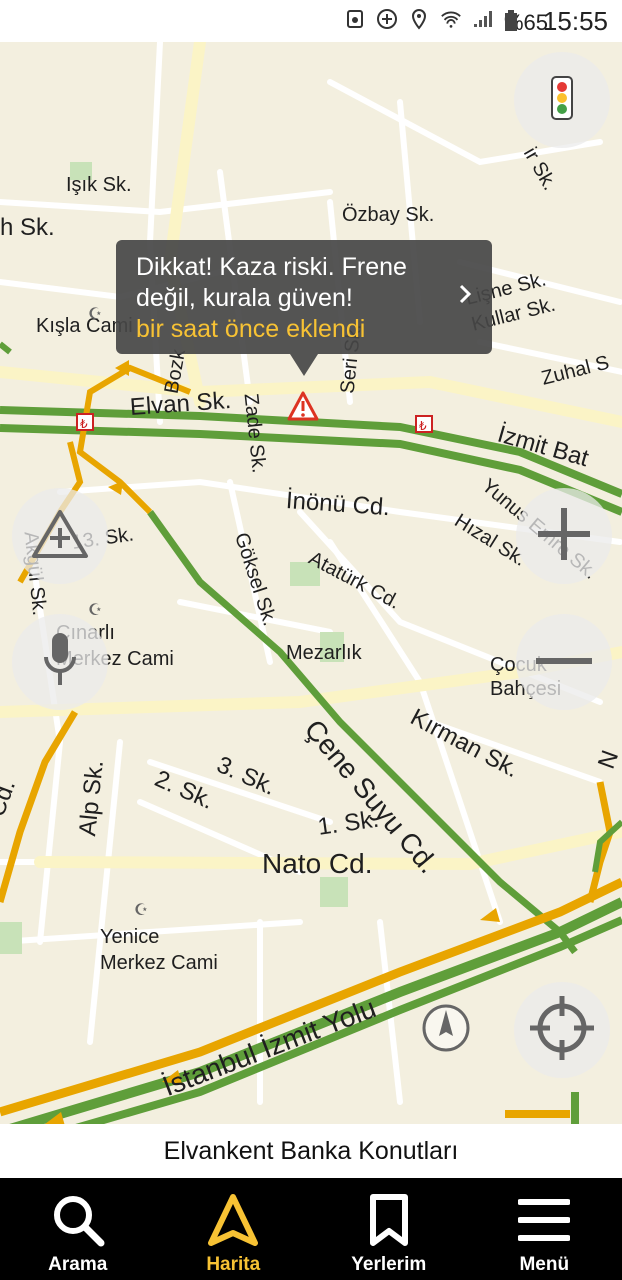 The height and width of the screenshot is (1280, 622). I want to click on zoom-in-icon, so click(564, 536).